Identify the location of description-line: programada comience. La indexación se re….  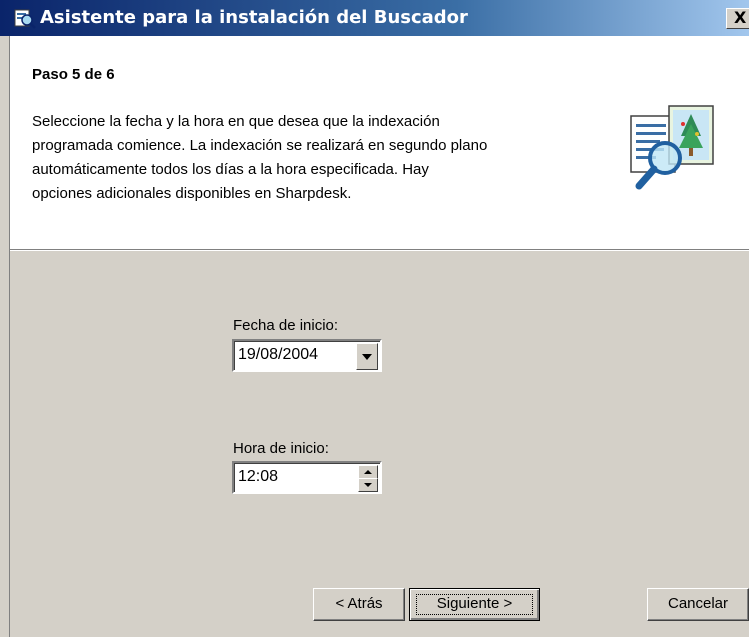
(260, 145).